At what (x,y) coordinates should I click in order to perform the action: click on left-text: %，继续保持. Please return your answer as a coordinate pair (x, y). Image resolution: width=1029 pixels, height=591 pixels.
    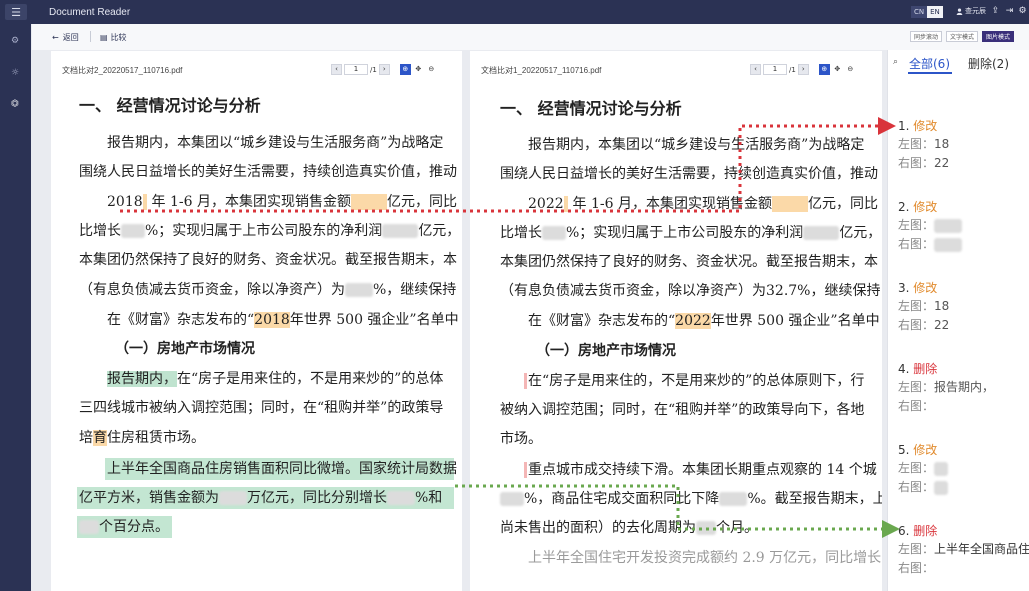
    Looking at the image, I should click on (415, 290).